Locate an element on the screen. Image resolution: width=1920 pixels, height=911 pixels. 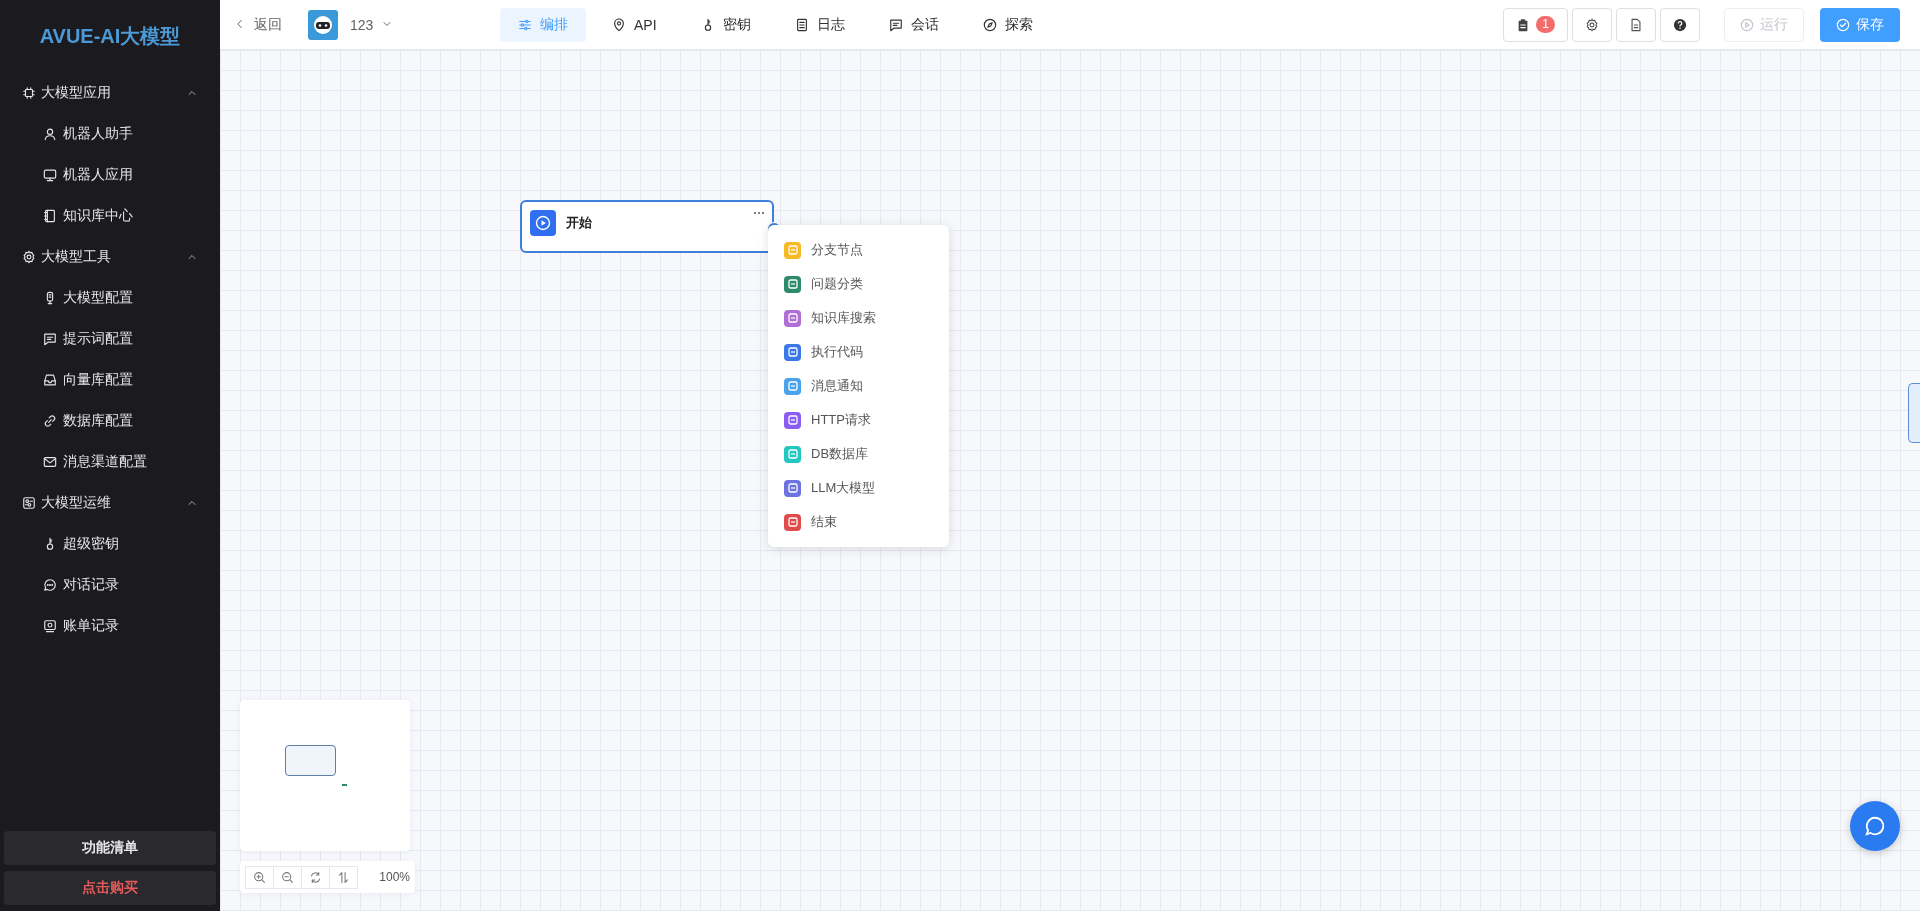
feature-list-button: 功能清单 is located at coordinates (110, 848).